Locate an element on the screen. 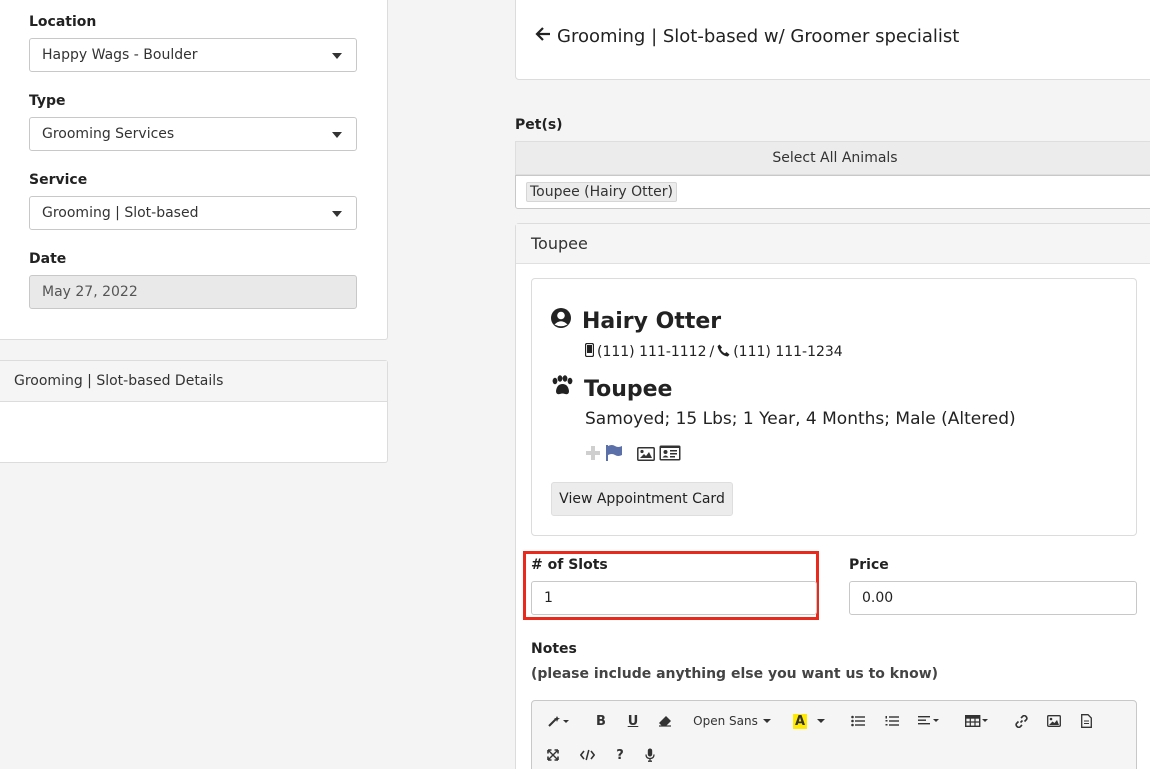 The width and height of the screenshot is (1150, 769). date-label: Date is located at coordinates (48, 259).